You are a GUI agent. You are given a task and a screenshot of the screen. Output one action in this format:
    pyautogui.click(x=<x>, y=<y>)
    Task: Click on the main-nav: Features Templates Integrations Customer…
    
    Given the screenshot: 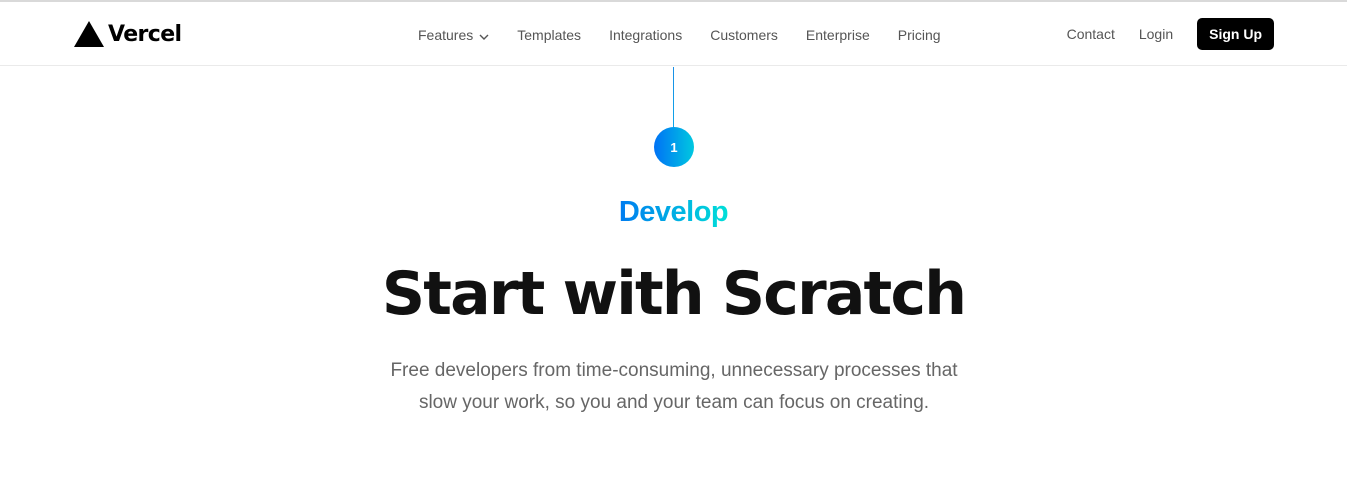 What is the action you would take?
    pyautogui.click(x=679, y=35)
    